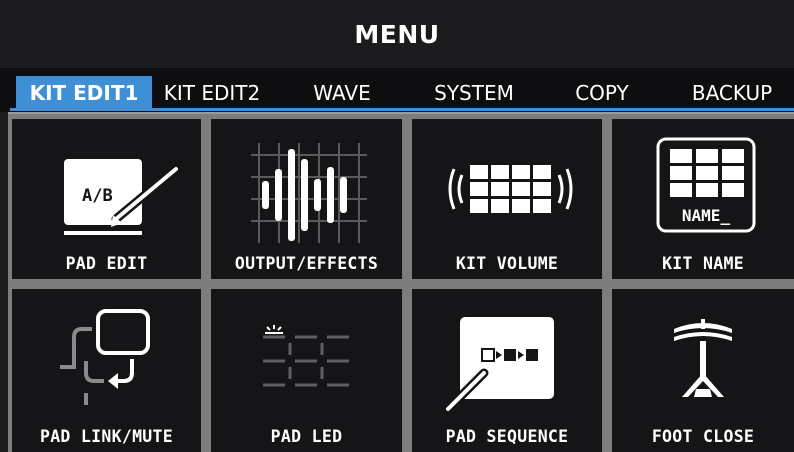 The width and height of the screenshot is (794, 452). I want to click on tab-backup: BACKUP, so click(732, 93).